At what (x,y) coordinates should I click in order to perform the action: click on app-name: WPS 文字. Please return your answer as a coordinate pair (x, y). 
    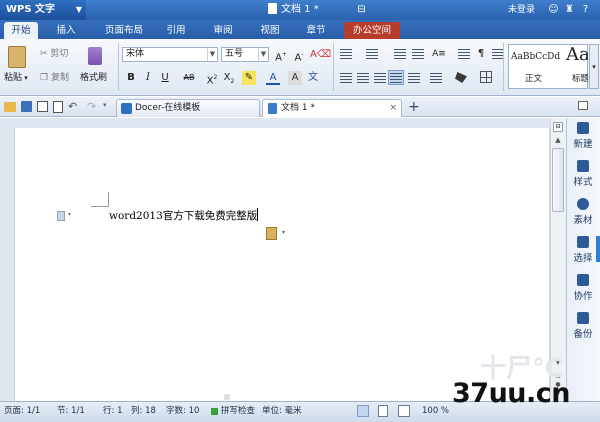
    Looking at the image, I should click on (31, 9).